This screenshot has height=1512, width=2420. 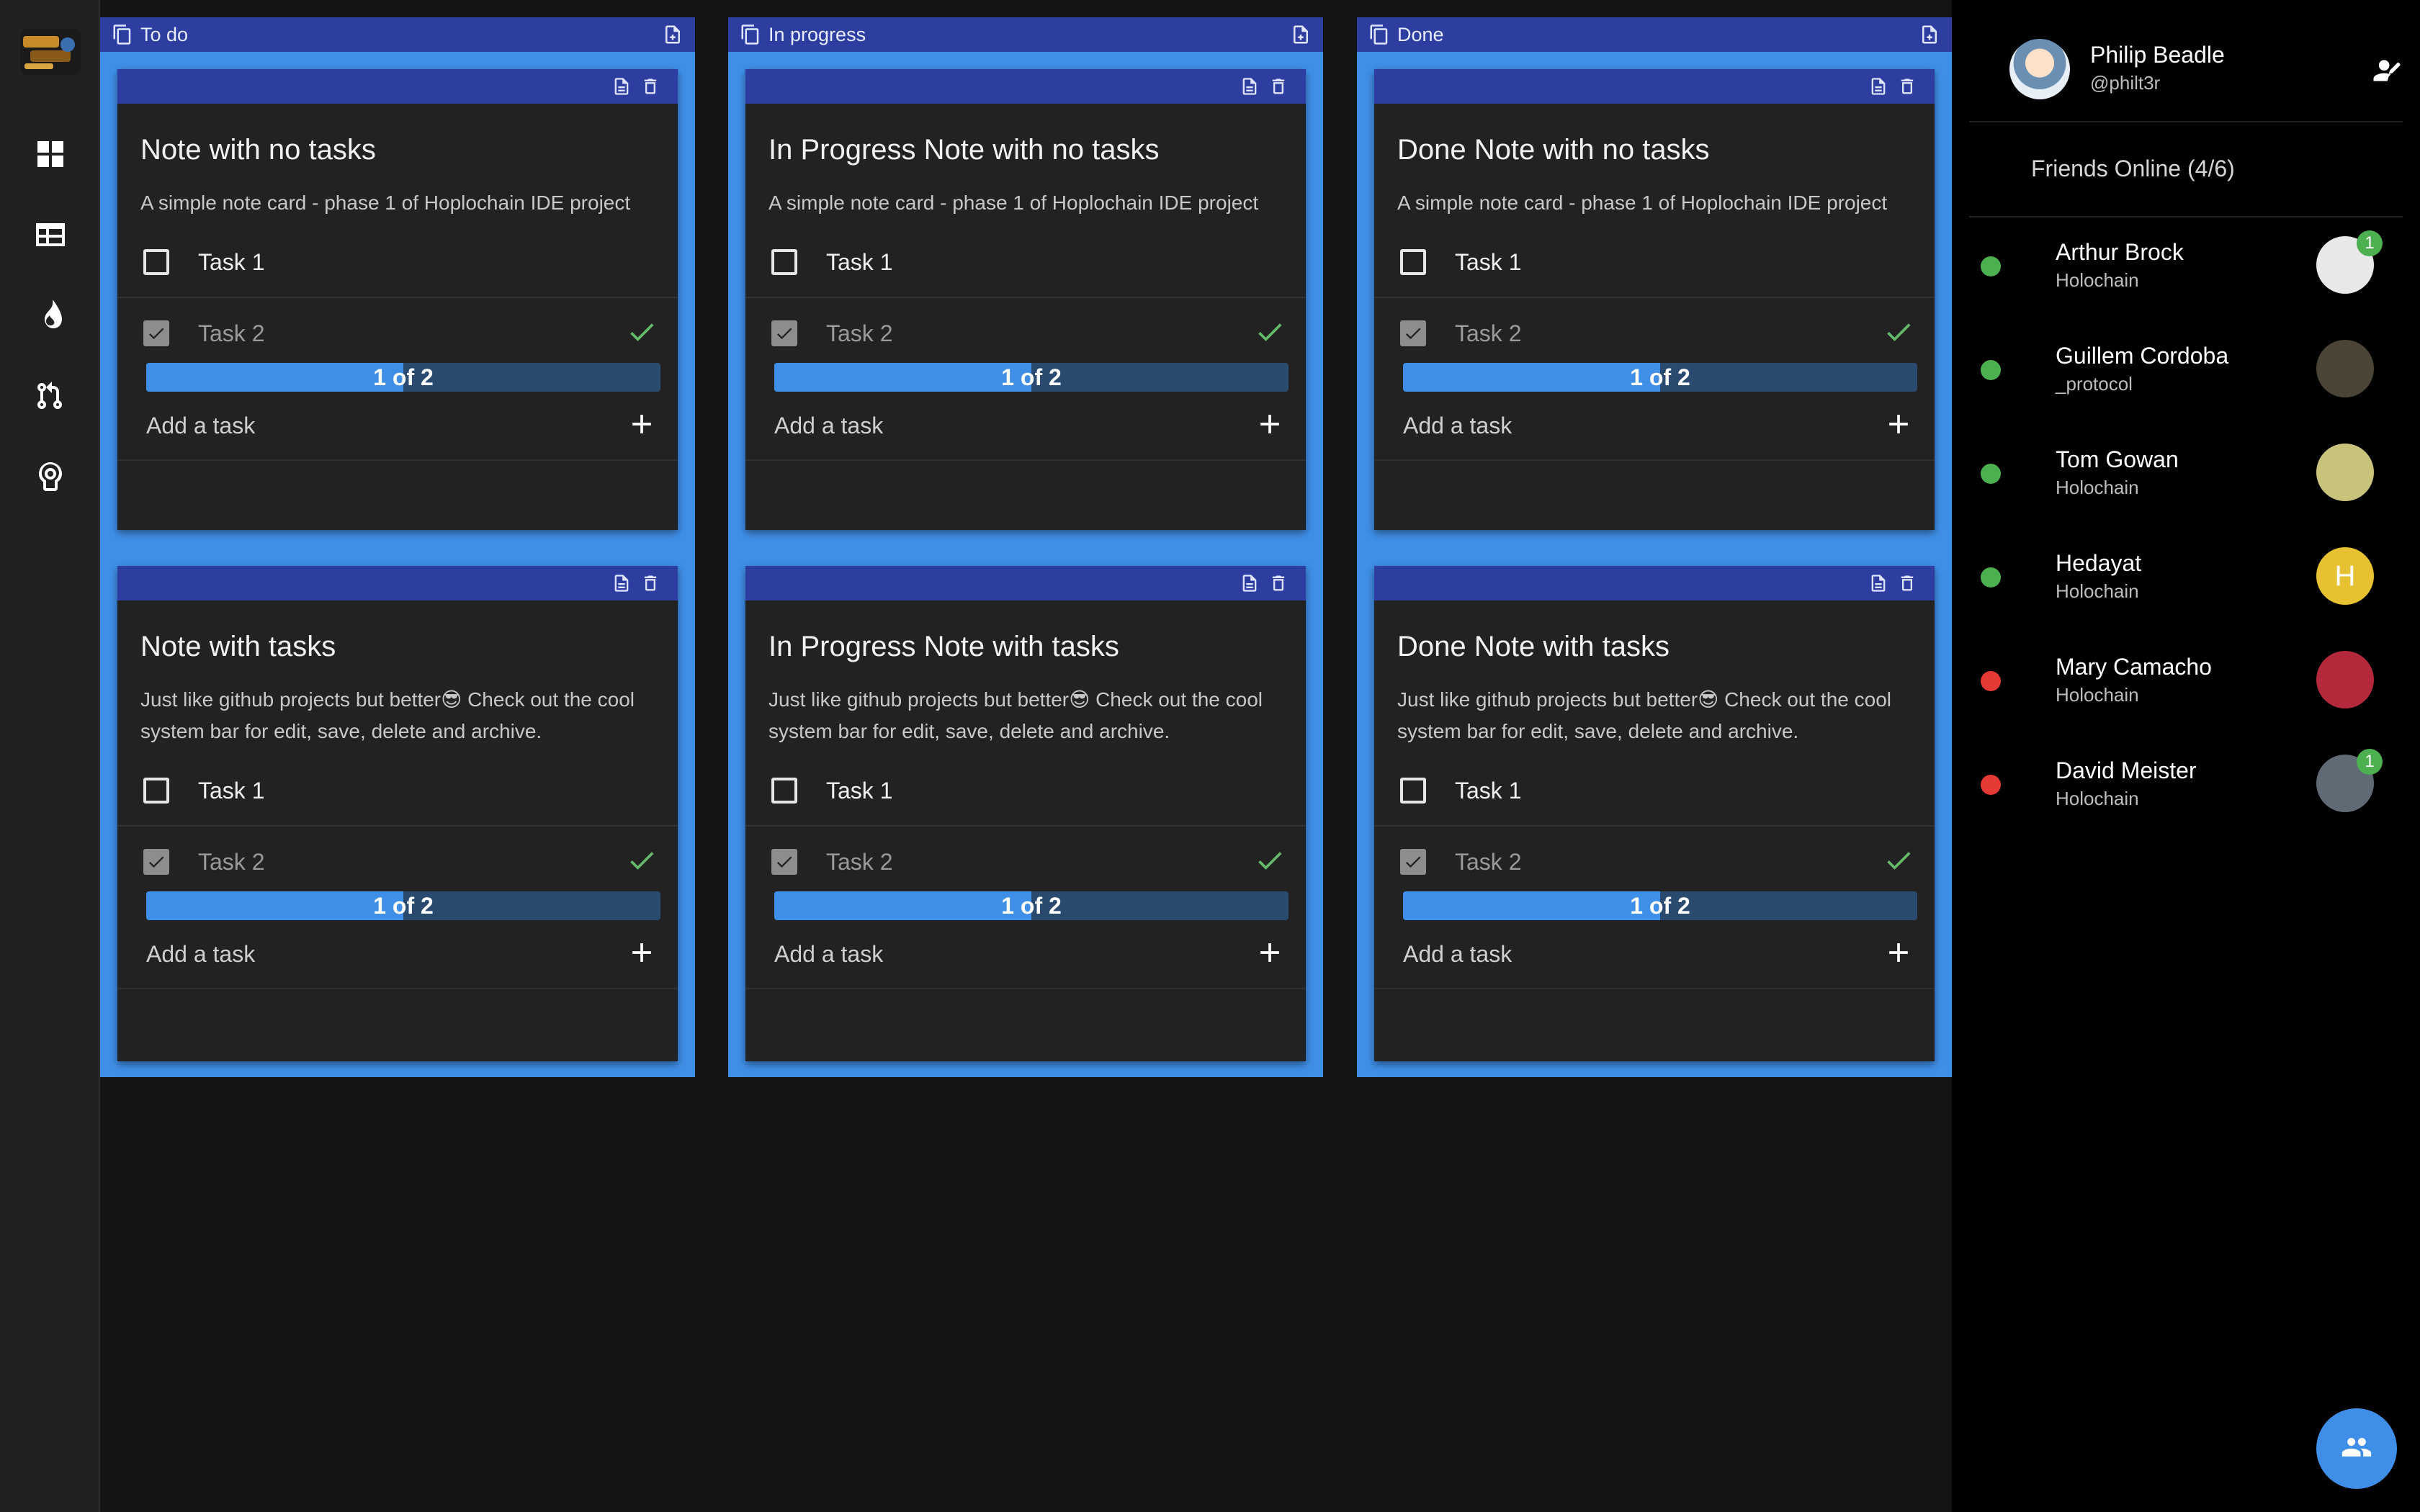 What do you see at coordinates (2186, 688) in the screenshot?
I see `friend-item: Mary Camacho Holochain` at bounding box center [2186, 688].